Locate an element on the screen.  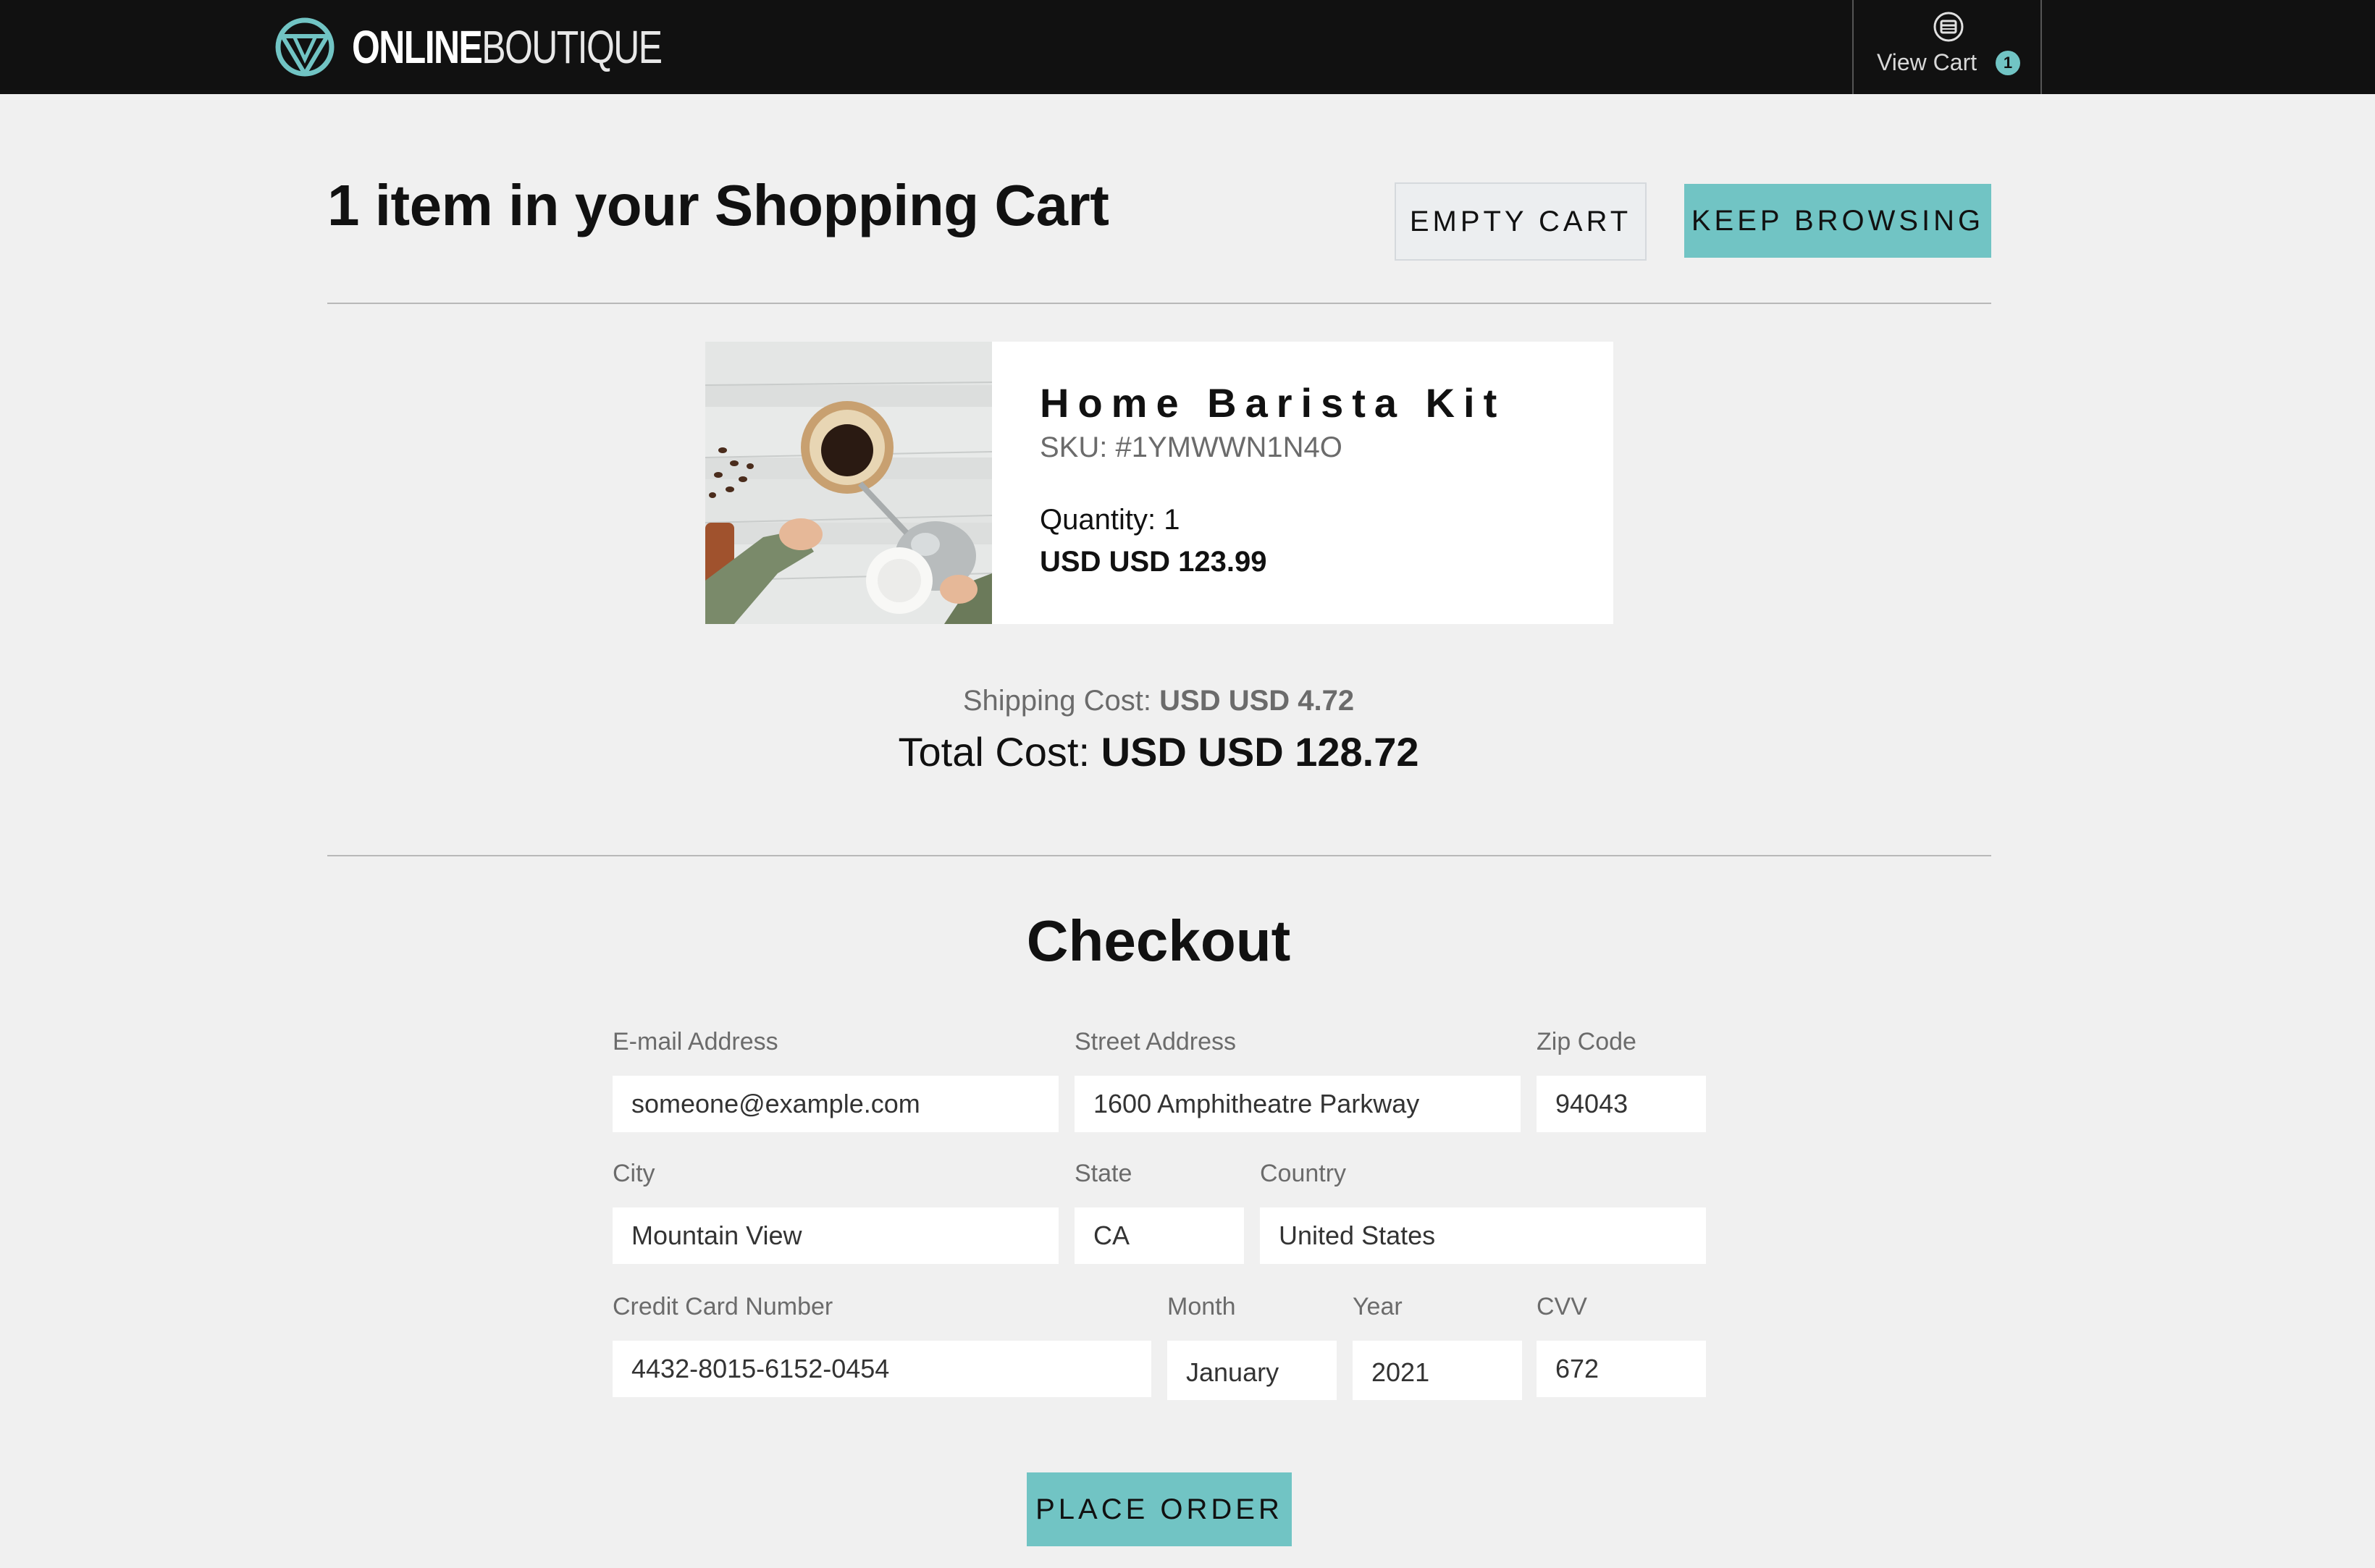
logo-word-online: ONLINE is located at coordinates (417, 47).